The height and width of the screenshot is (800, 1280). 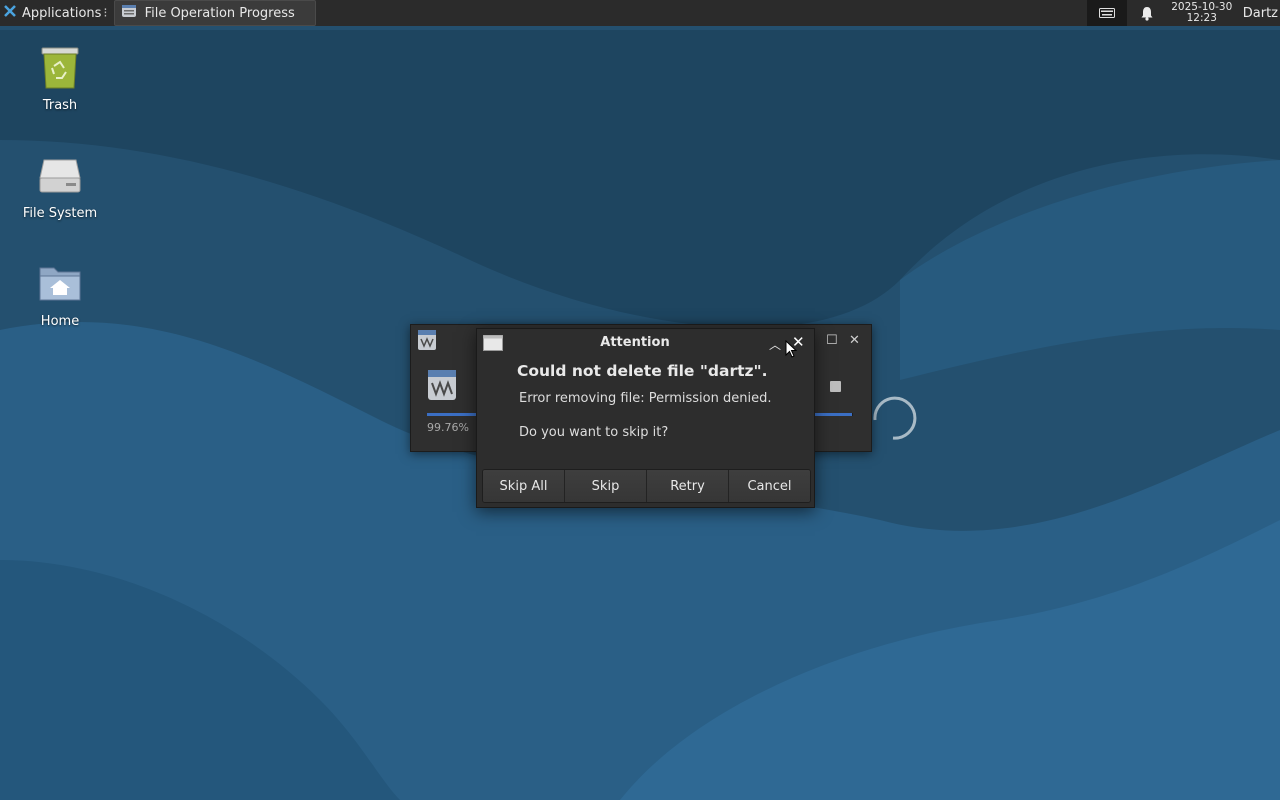 I want to click on clock: 2025-10-30 12:23, so click(x=1202, y=13).